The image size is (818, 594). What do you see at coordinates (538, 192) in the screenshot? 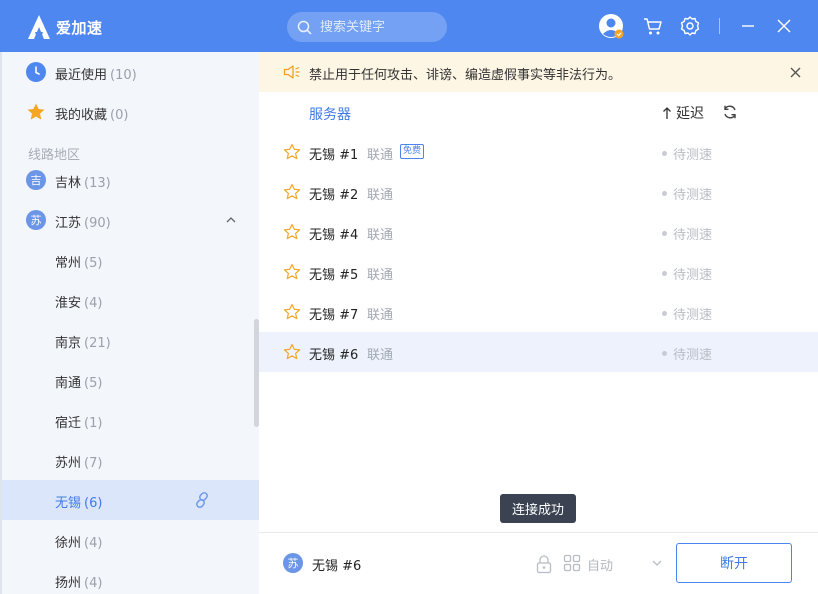
I see `server-row: 无锡 #2 联通 待测速` at bounding box center [538, 192].